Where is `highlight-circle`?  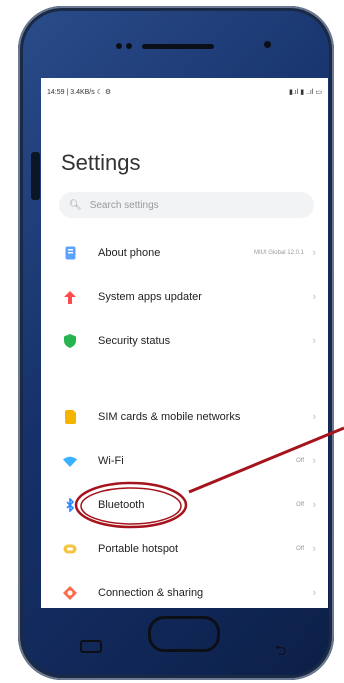
highlight-circle is located at coordinates (131, 505).